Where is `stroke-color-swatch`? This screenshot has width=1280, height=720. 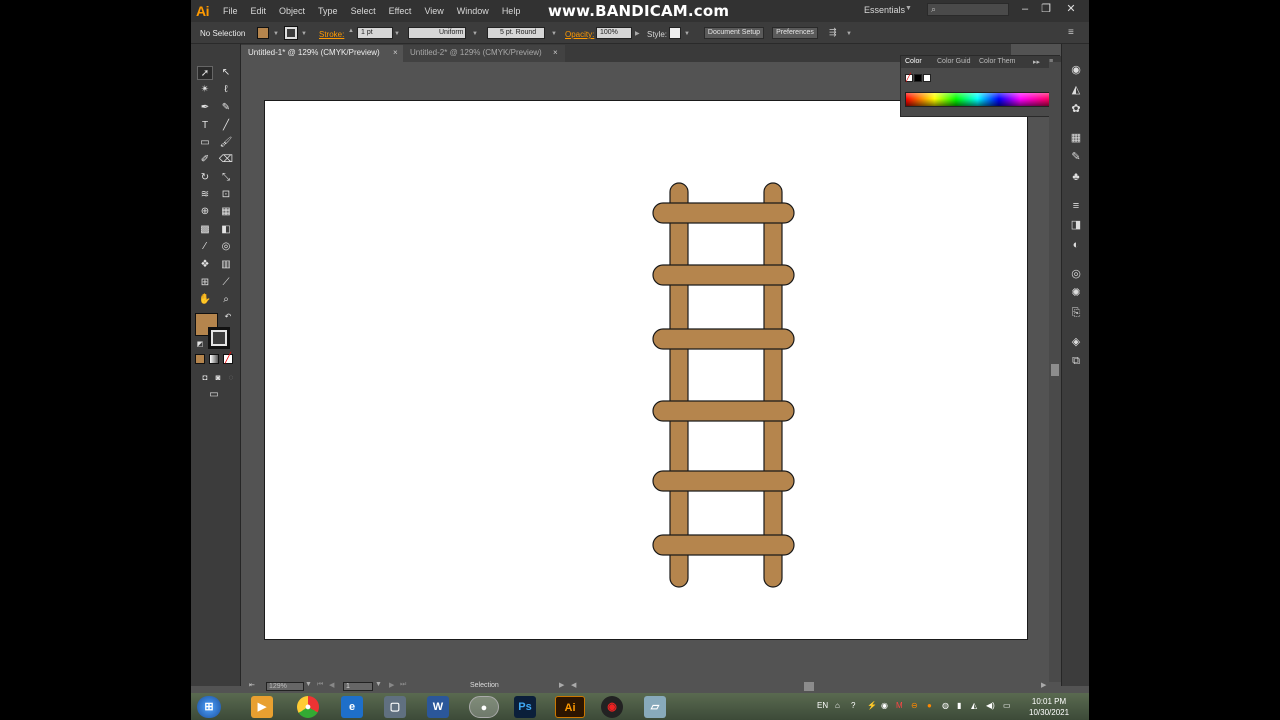
stroke-color-swatch is located at coordinates (291, 33).